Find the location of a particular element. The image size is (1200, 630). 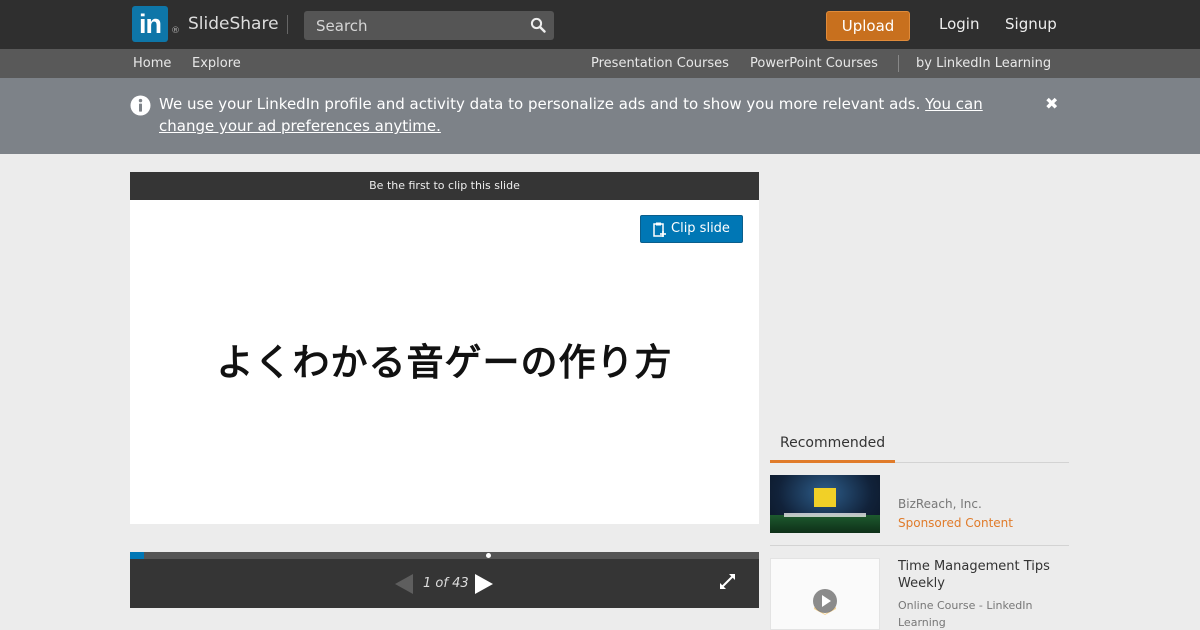

recommendation-author: BizReach, Inc. is located at coordinates (940, 504).